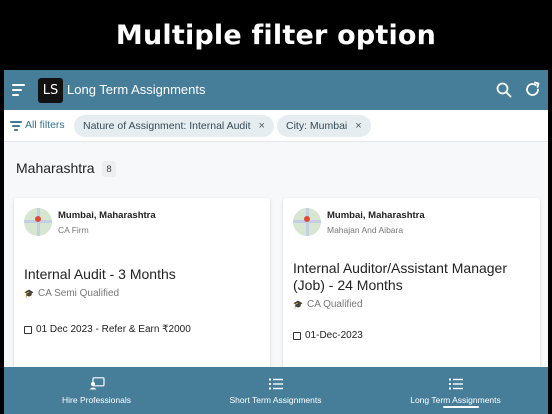 Image resolution: width=552 pixels, height=414 pixels. Describe the element at coordinates (18, 90) in the screenshot. I see `hamburger-menu-icon` at that location.